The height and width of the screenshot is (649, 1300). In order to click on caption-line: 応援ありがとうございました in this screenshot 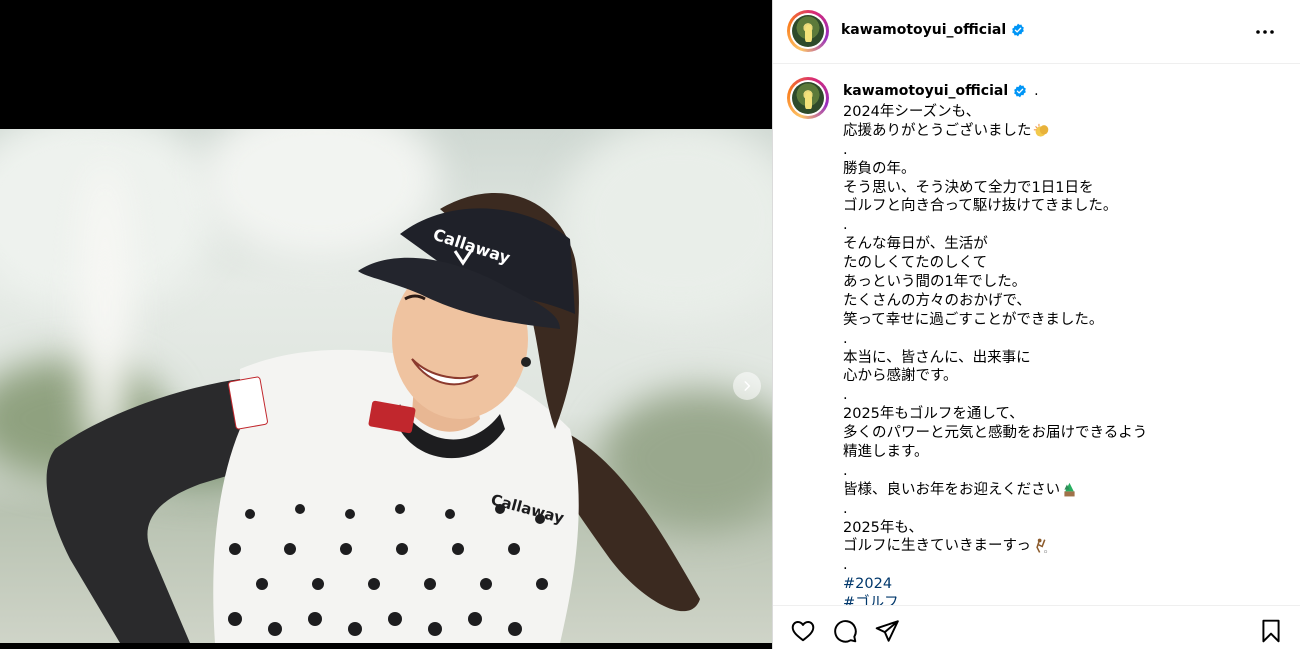, I will do `click(1063, 131)`.